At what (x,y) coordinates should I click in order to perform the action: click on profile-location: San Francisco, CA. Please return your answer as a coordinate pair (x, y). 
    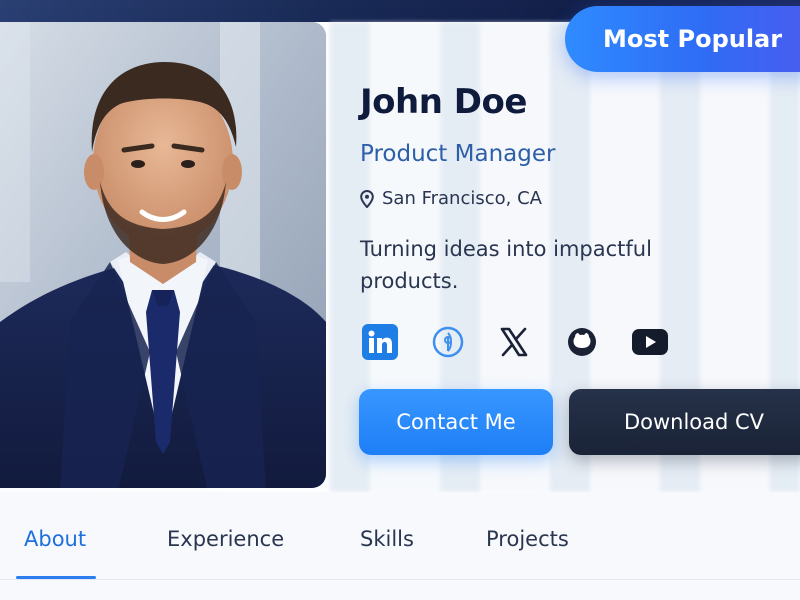
    Looking at the image, I should click on (451, 198).